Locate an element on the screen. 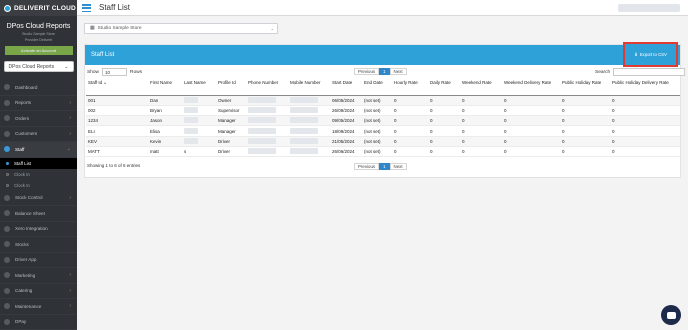 The image size is (688, 330). column-header: Staff Id▲ is located at coordinates (117, 87).